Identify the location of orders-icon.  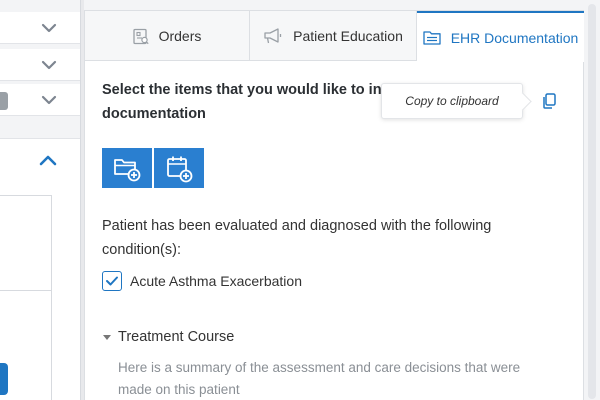
(140, 36).